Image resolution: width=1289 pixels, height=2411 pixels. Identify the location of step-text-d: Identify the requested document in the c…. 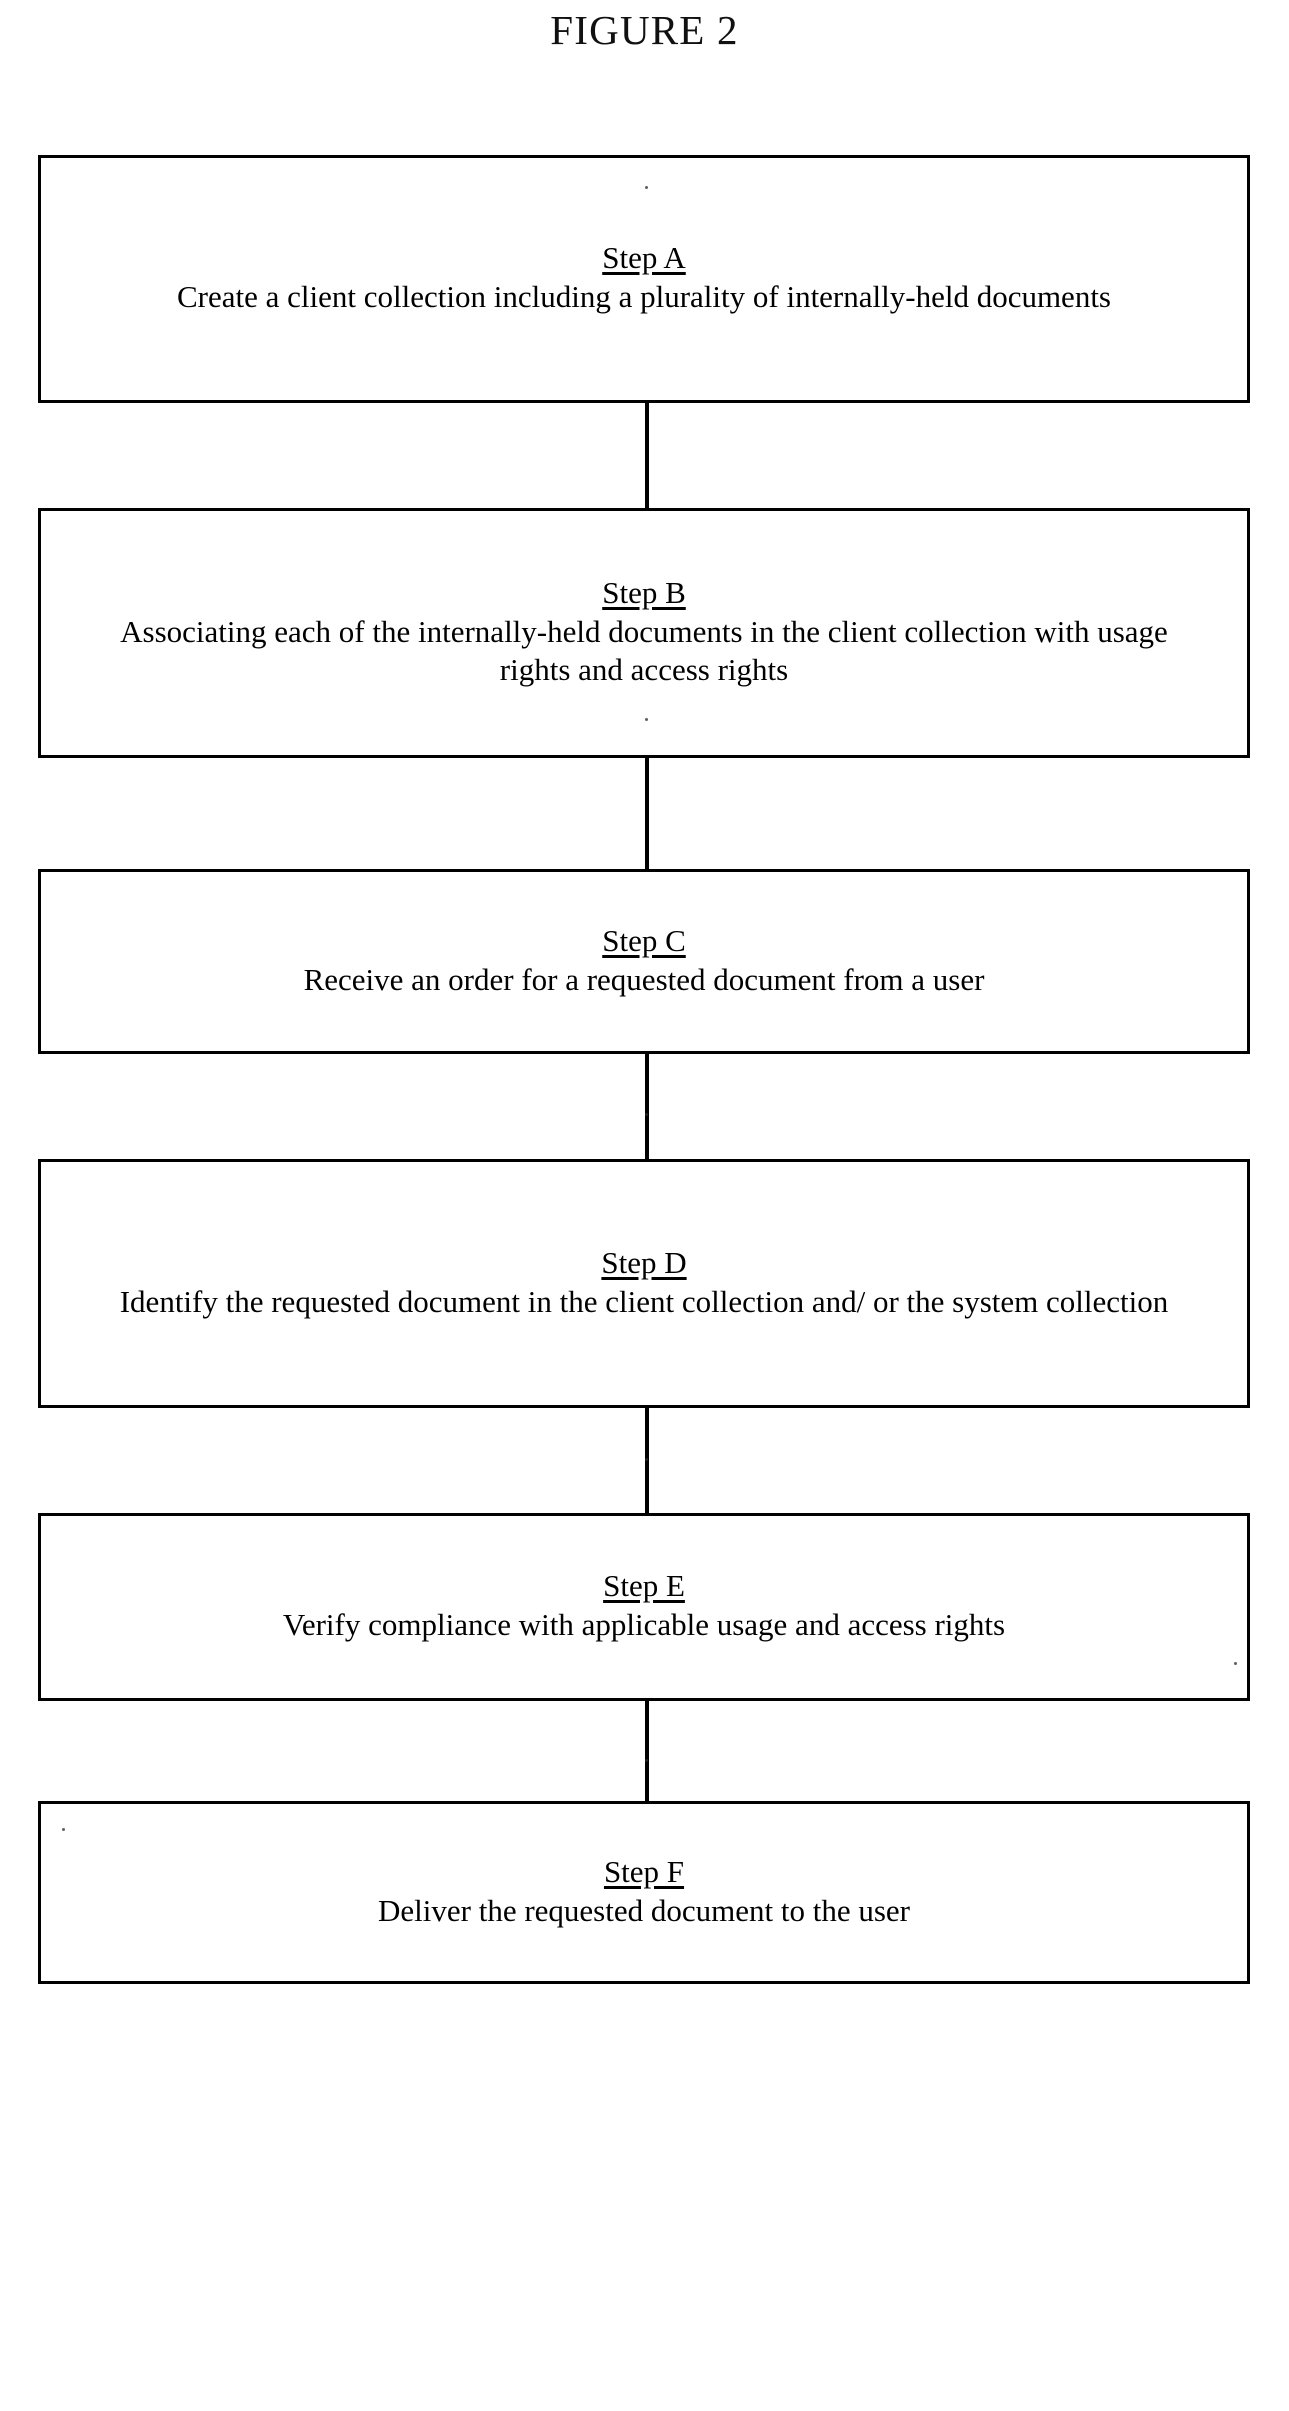
(644, 1301).